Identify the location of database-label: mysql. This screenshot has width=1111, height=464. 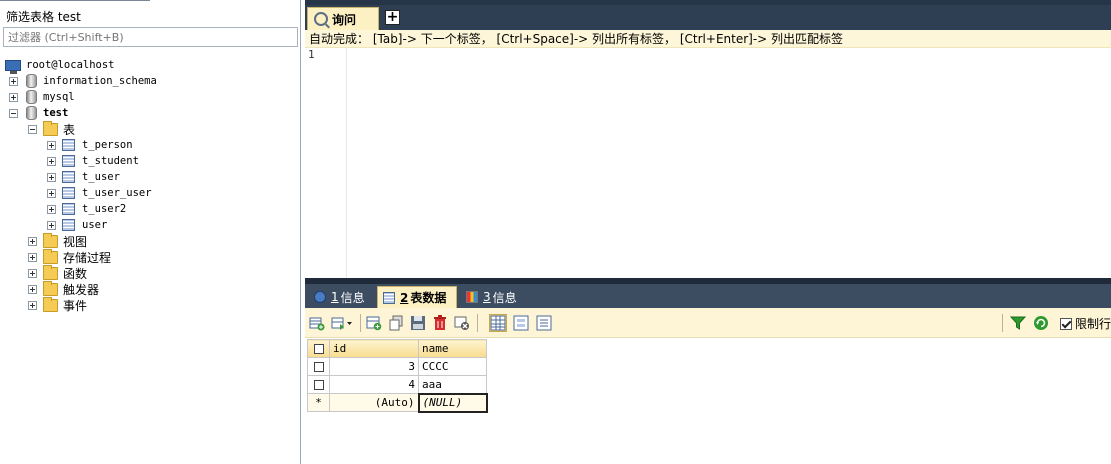
(59, 97).